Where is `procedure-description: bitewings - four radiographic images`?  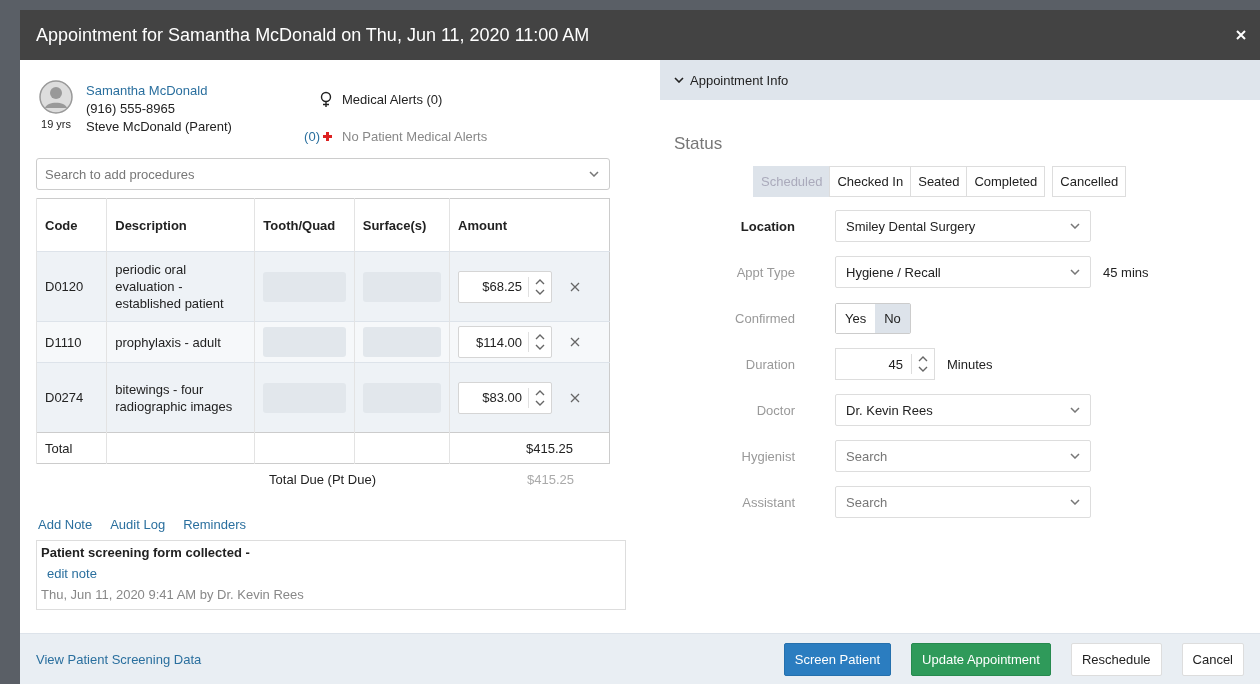
procedure-description: bitewings - four radiographic images is located at coordinates (174, 397).